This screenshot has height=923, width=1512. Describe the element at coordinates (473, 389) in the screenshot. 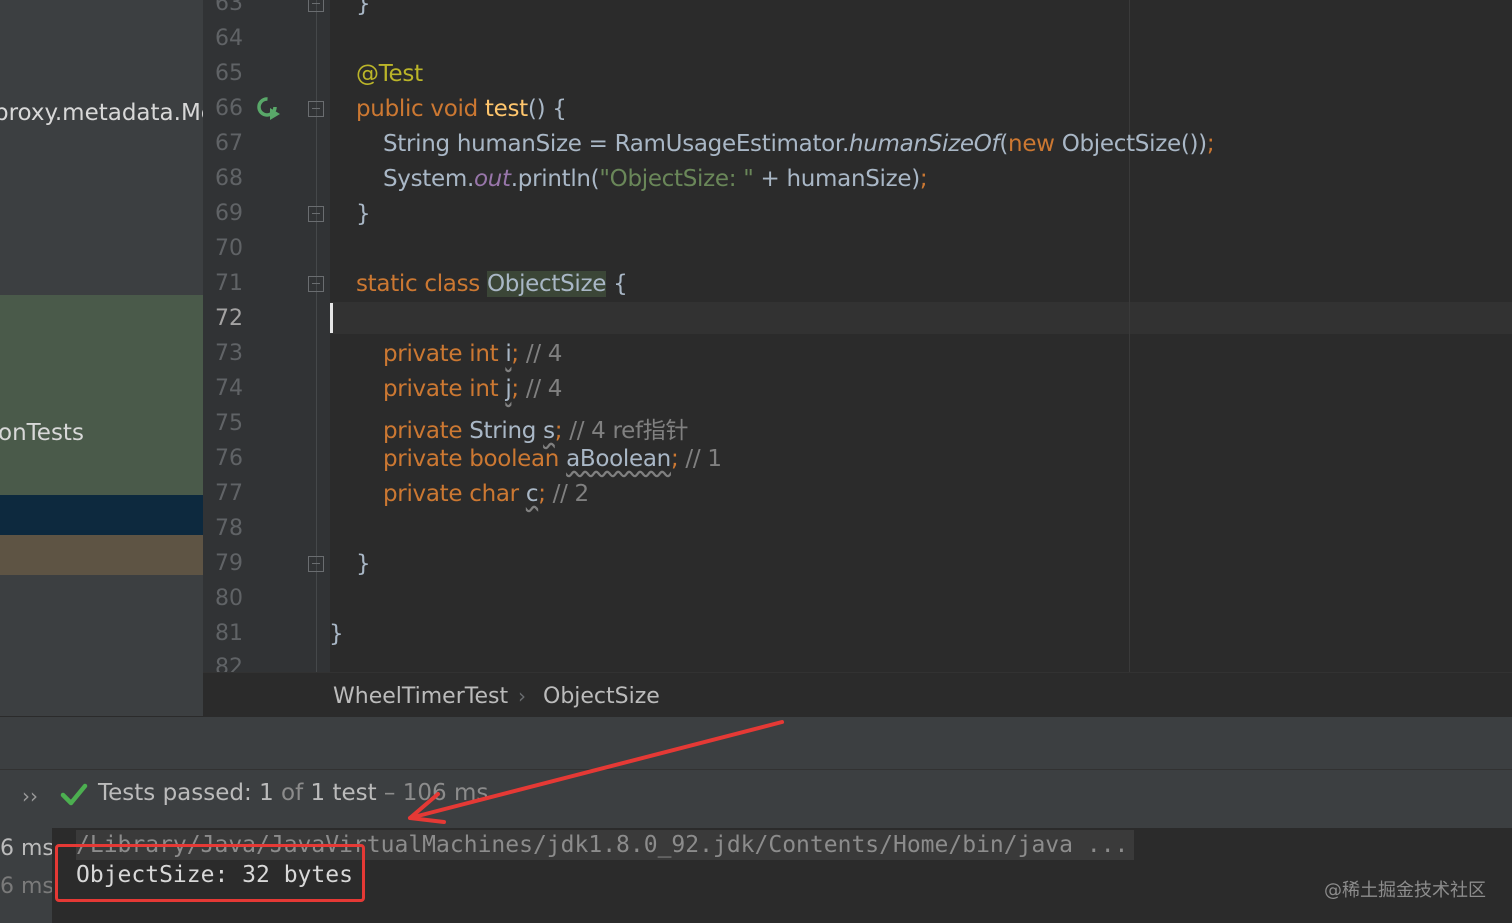

I see `code-line-74: private int j; // 4` at that location.